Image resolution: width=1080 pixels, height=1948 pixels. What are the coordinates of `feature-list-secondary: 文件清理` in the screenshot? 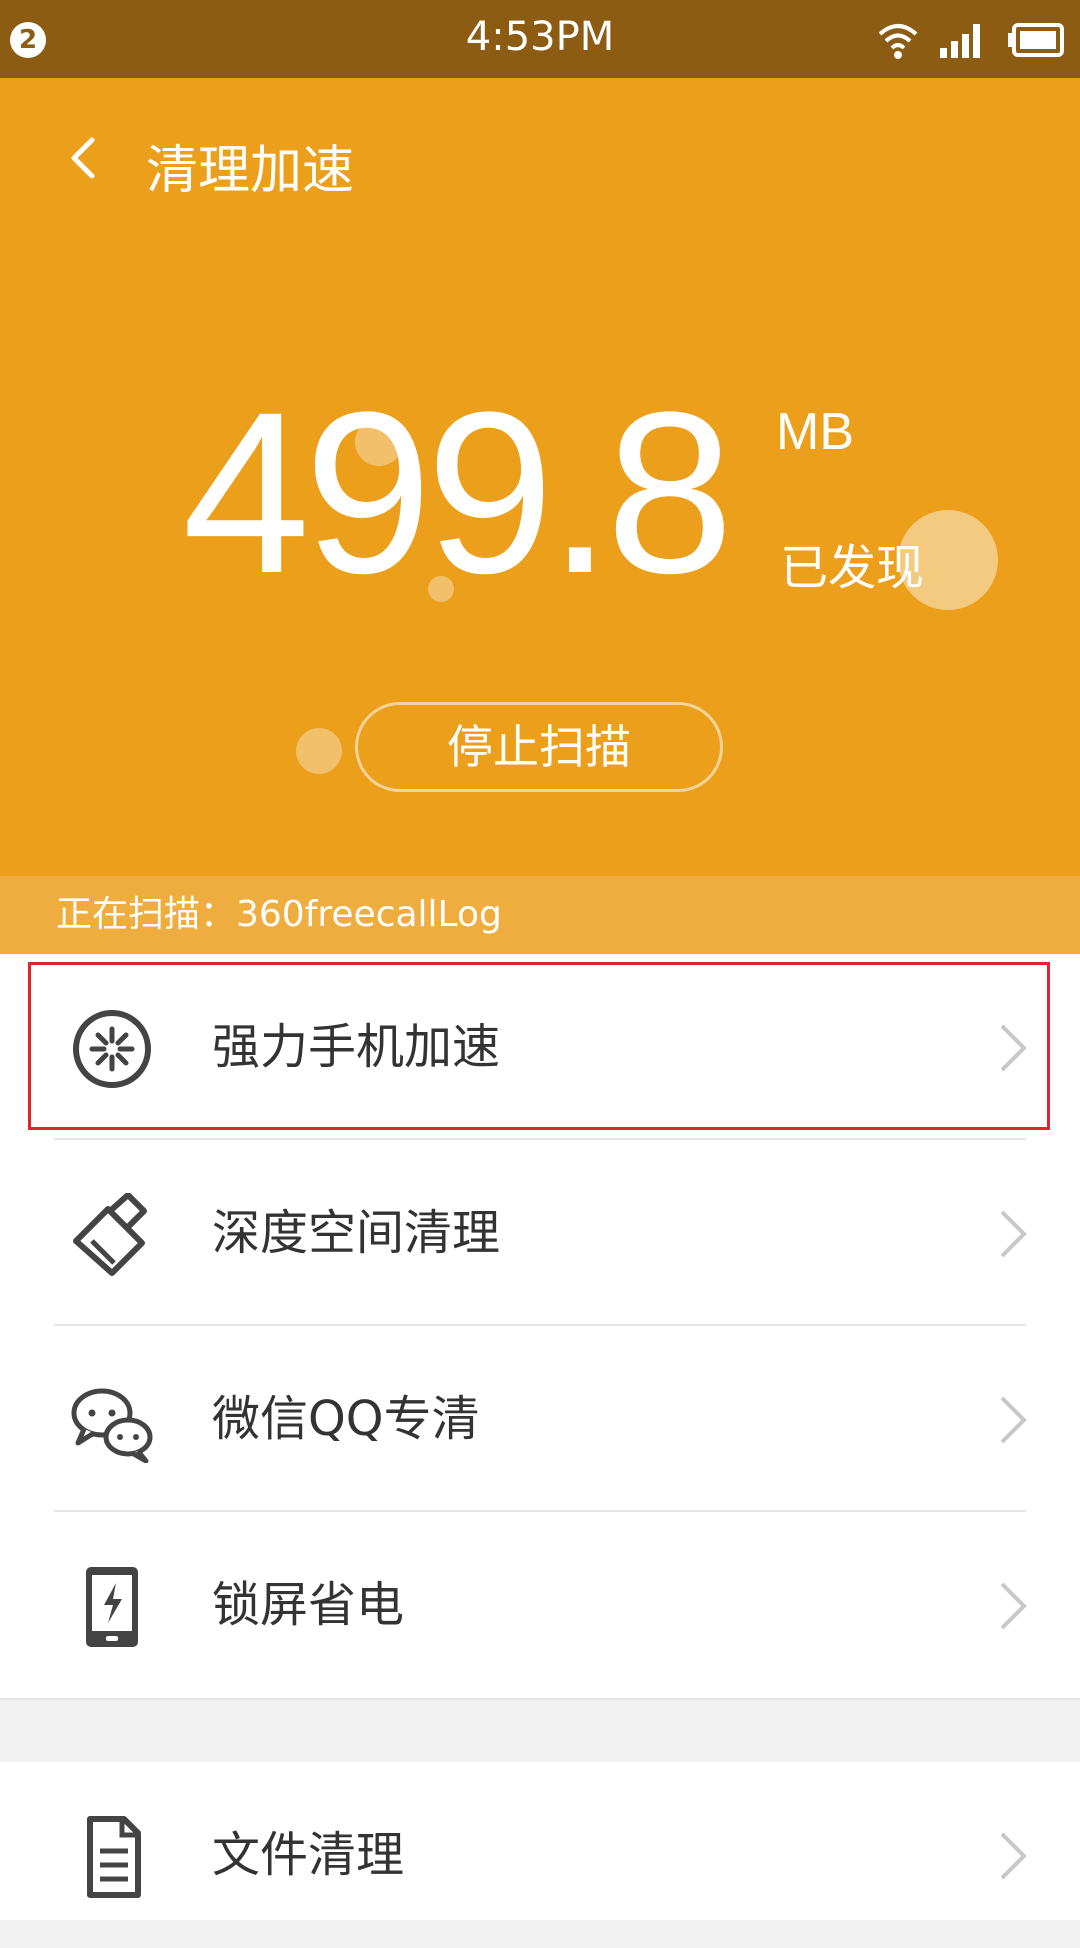 It's located at (540, 1841).